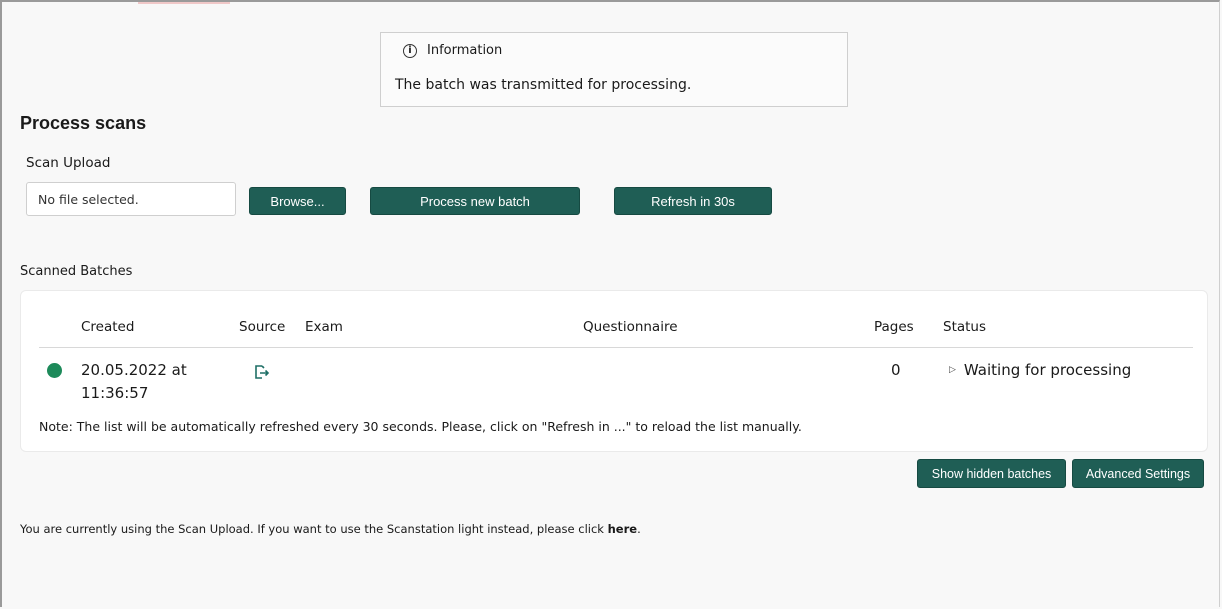  Describe the element at coordinates (475, 201) in the screenshot. I see `process-new-batch-button: Process new batch` at that location.